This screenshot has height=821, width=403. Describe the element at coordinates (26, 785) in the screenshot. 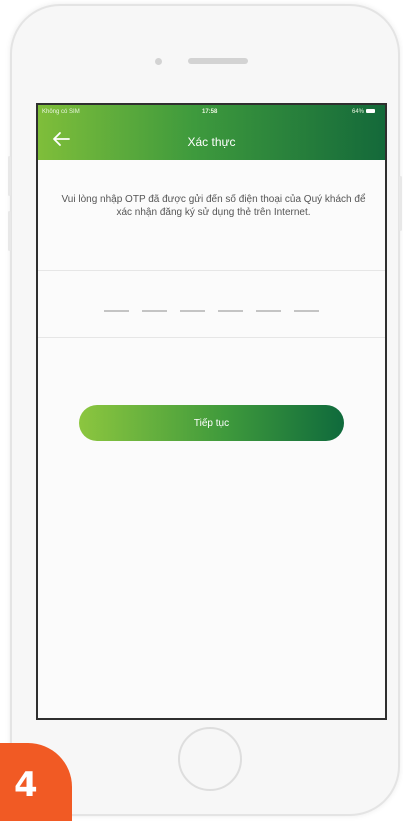

I see `step-number: 4` at that location.